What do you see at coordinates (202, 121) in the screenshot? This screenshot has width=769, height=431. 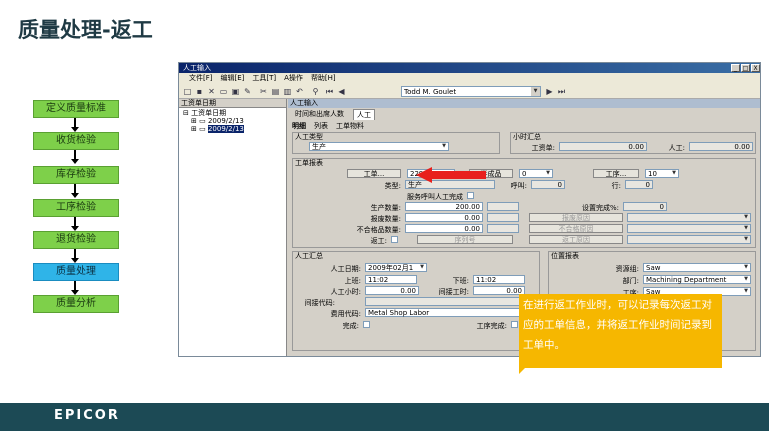 I see `folder-icon: ▭` at bounding box center [202, 121].